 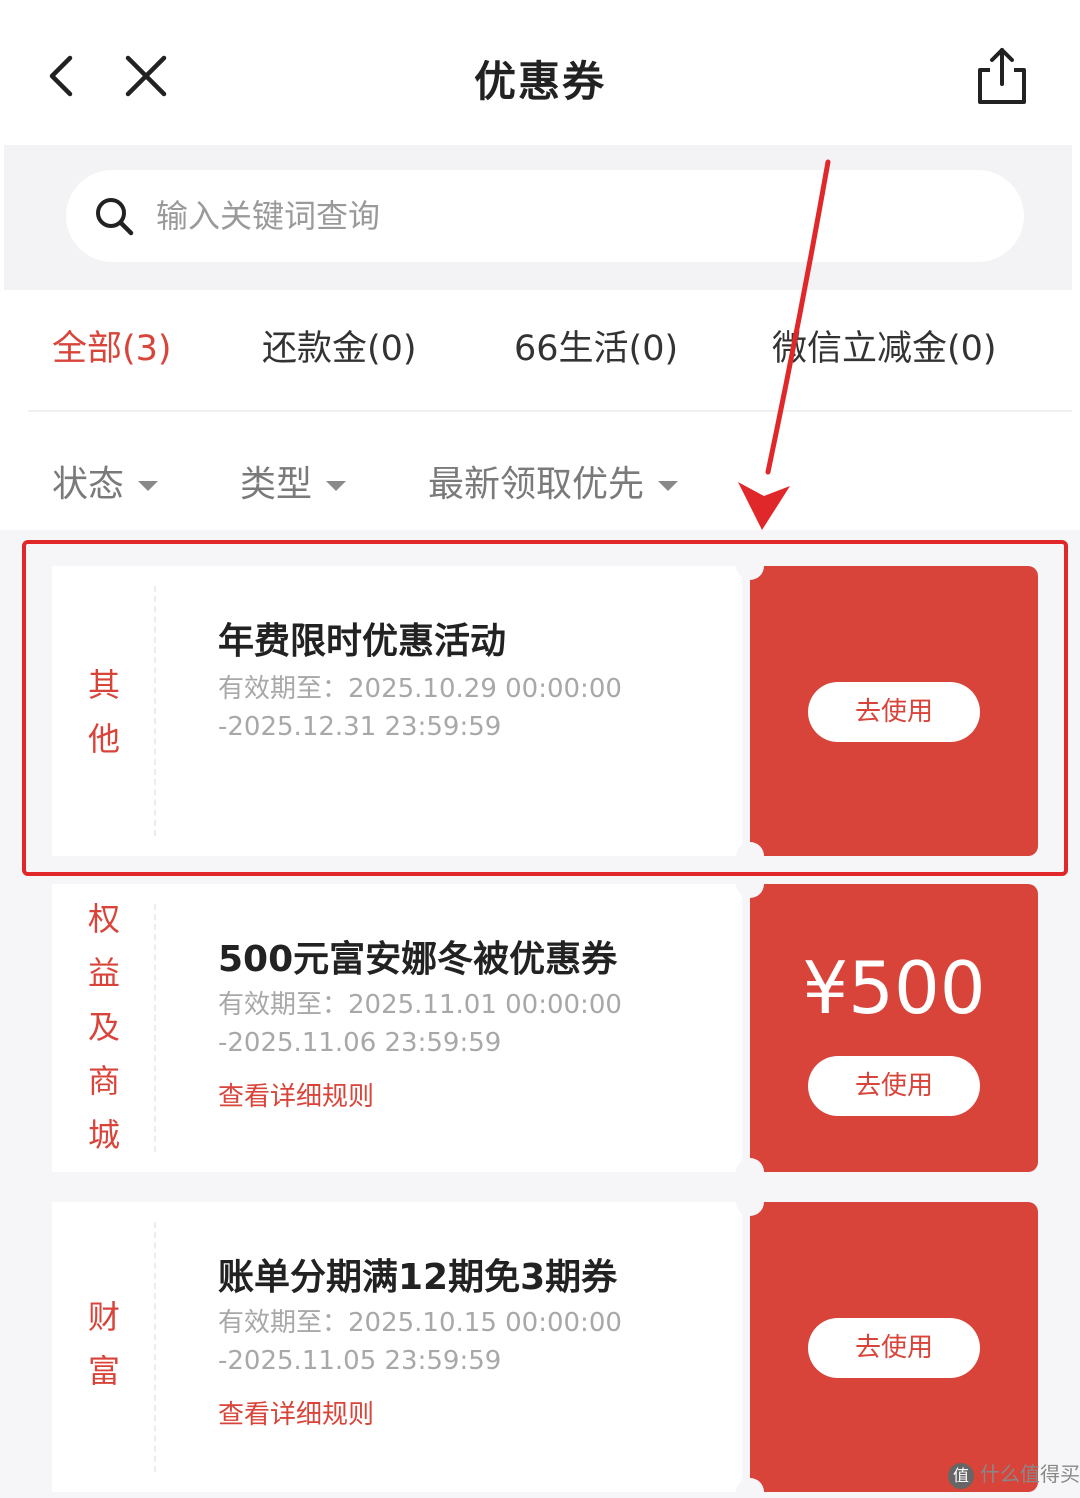 What do you see at coordinates (1002, 76) in the screenshot?
I see `share-icon` at bounding box center [1002, 76].